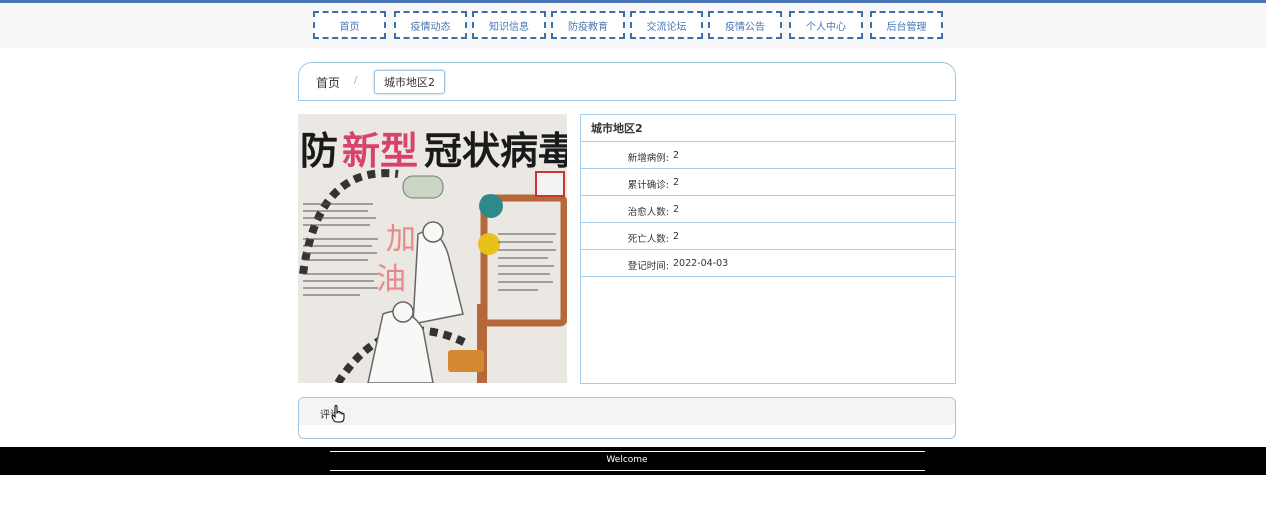 This screenshot has height=530, width=1266. I want to click on detail-row-register-time: 登记时间: 2022-04-03, so click(768, 263).